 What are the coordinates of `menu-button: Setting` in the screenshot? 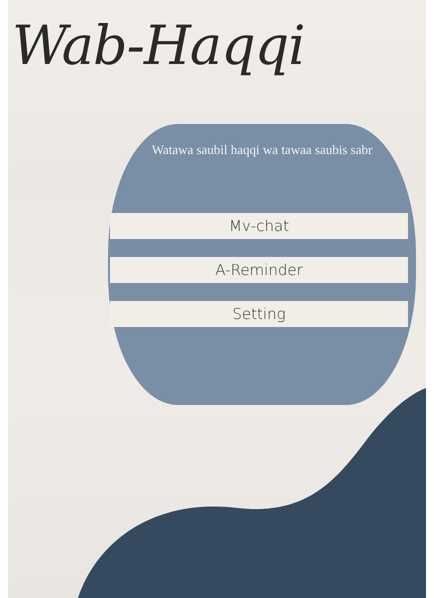 It's located at (259, 314).